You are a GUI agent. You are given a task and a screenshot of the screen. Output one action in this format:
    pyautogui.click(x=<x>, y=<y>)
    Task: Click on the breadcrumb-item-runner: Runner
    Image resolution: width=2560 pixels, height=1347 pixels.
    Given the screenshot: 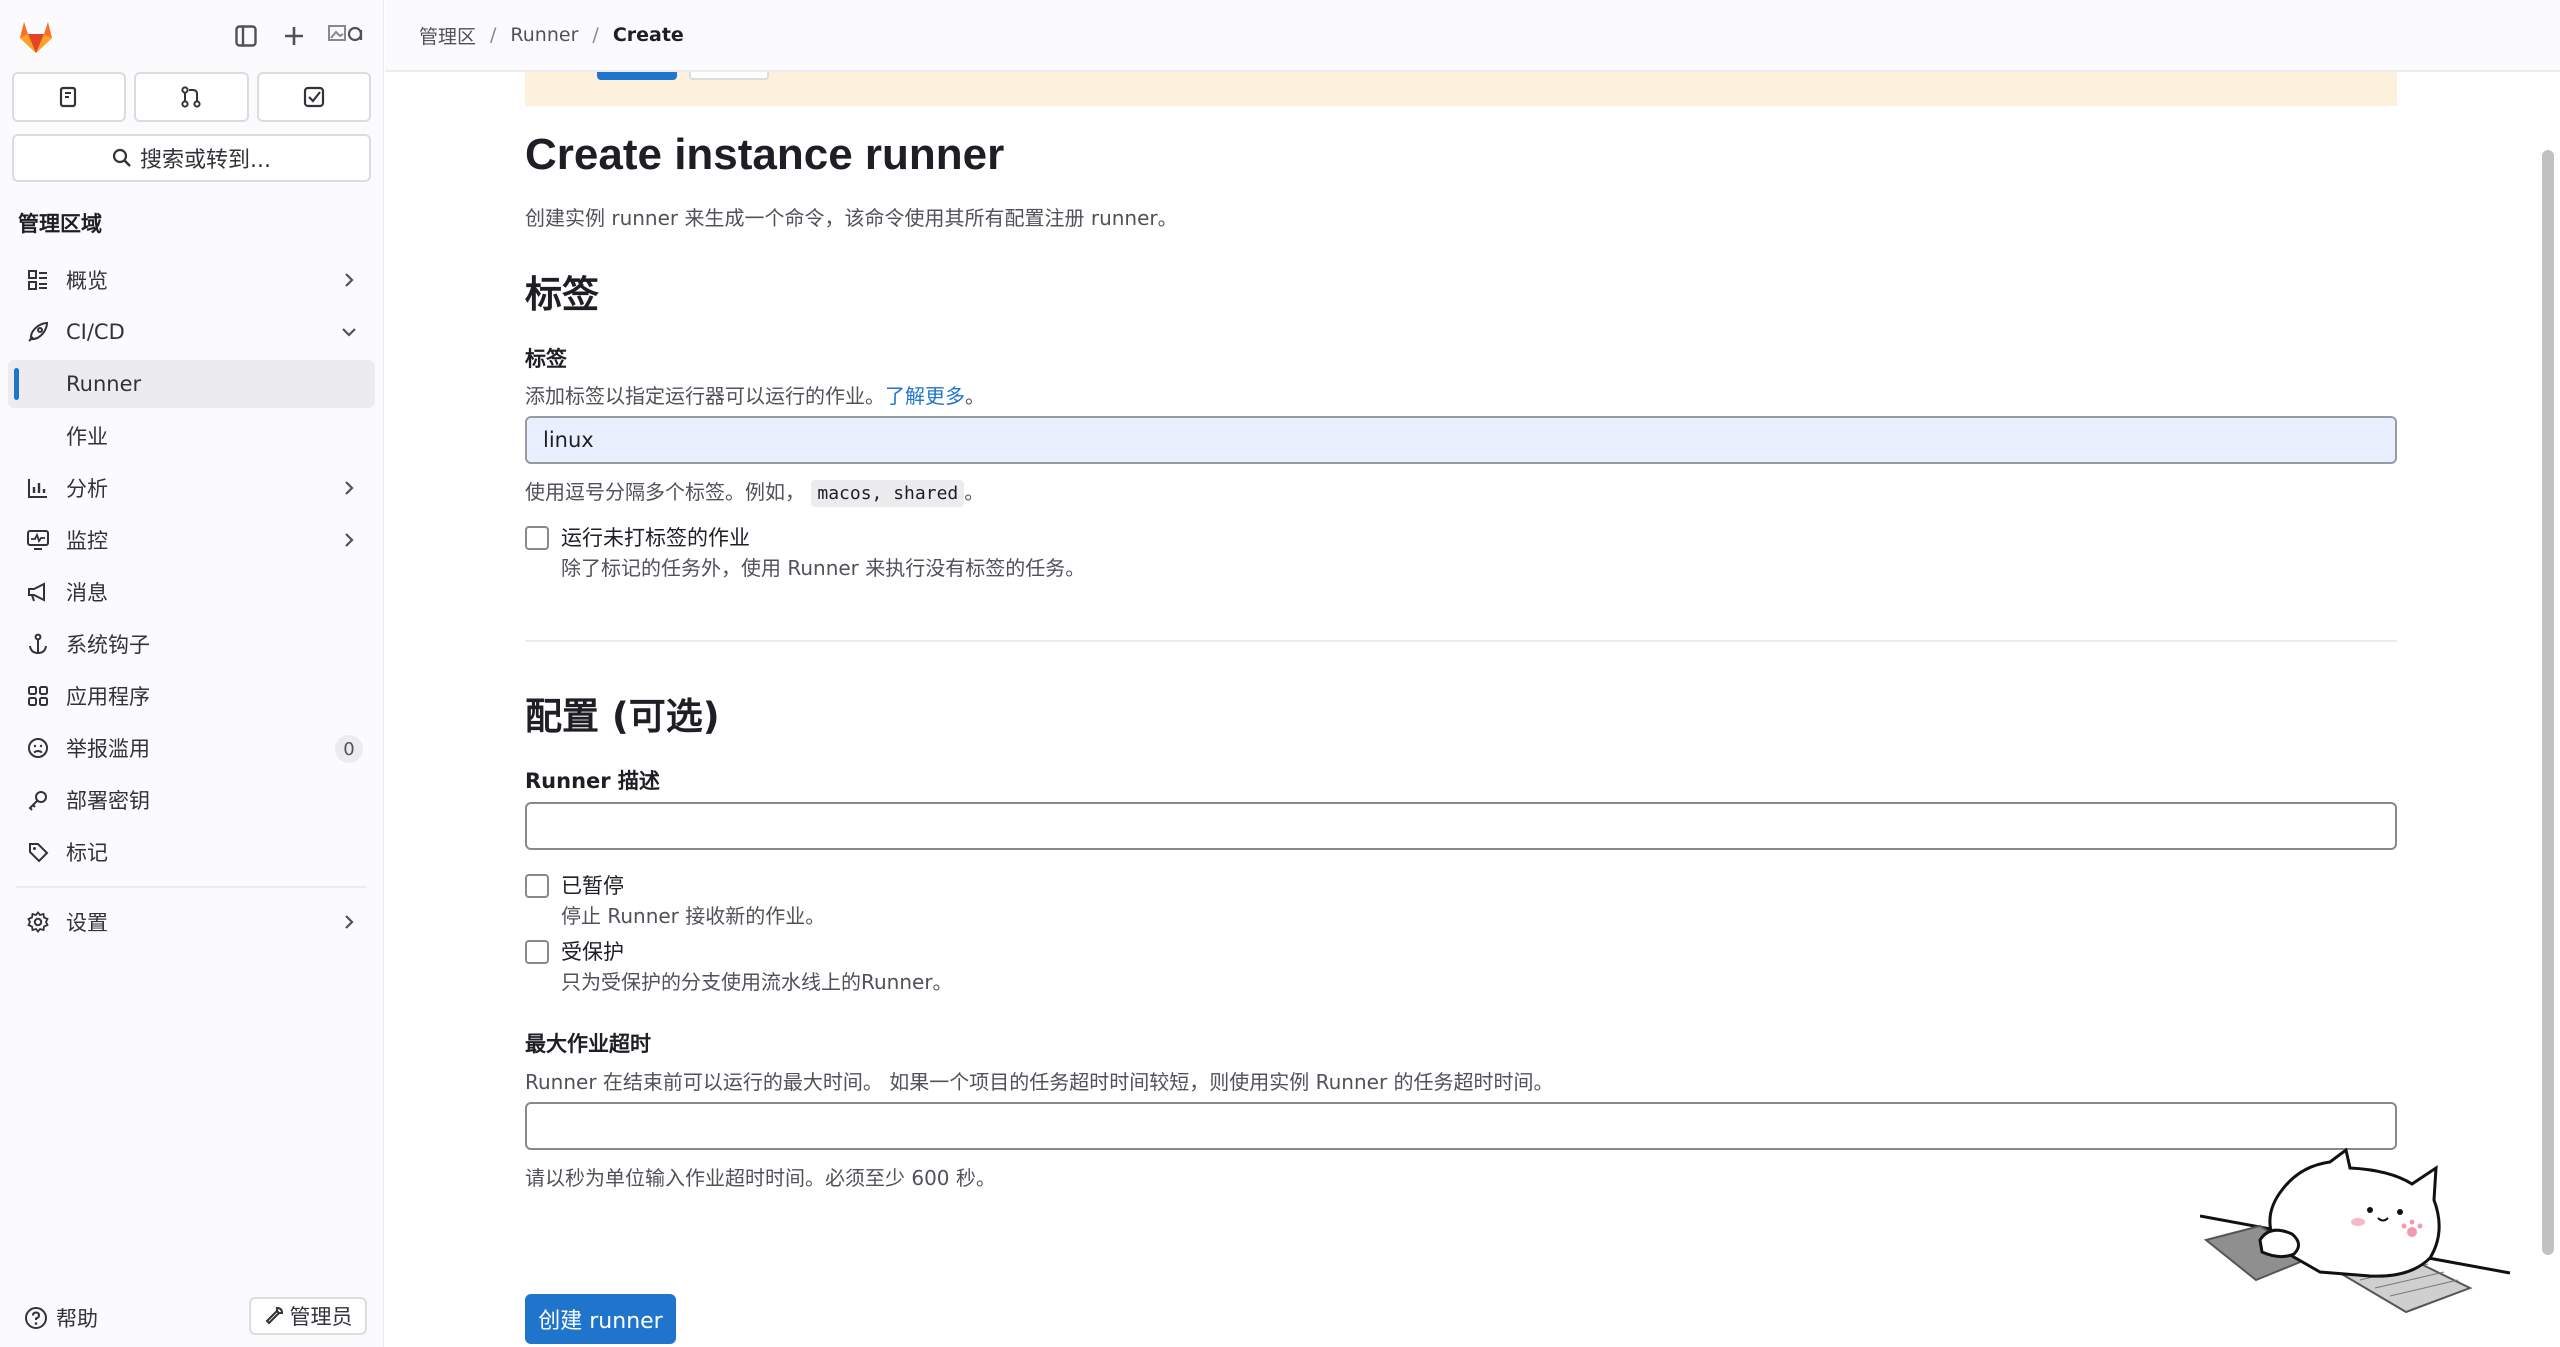 What is the action you would take?
    pyautogui.click(x=544, y=35)
    